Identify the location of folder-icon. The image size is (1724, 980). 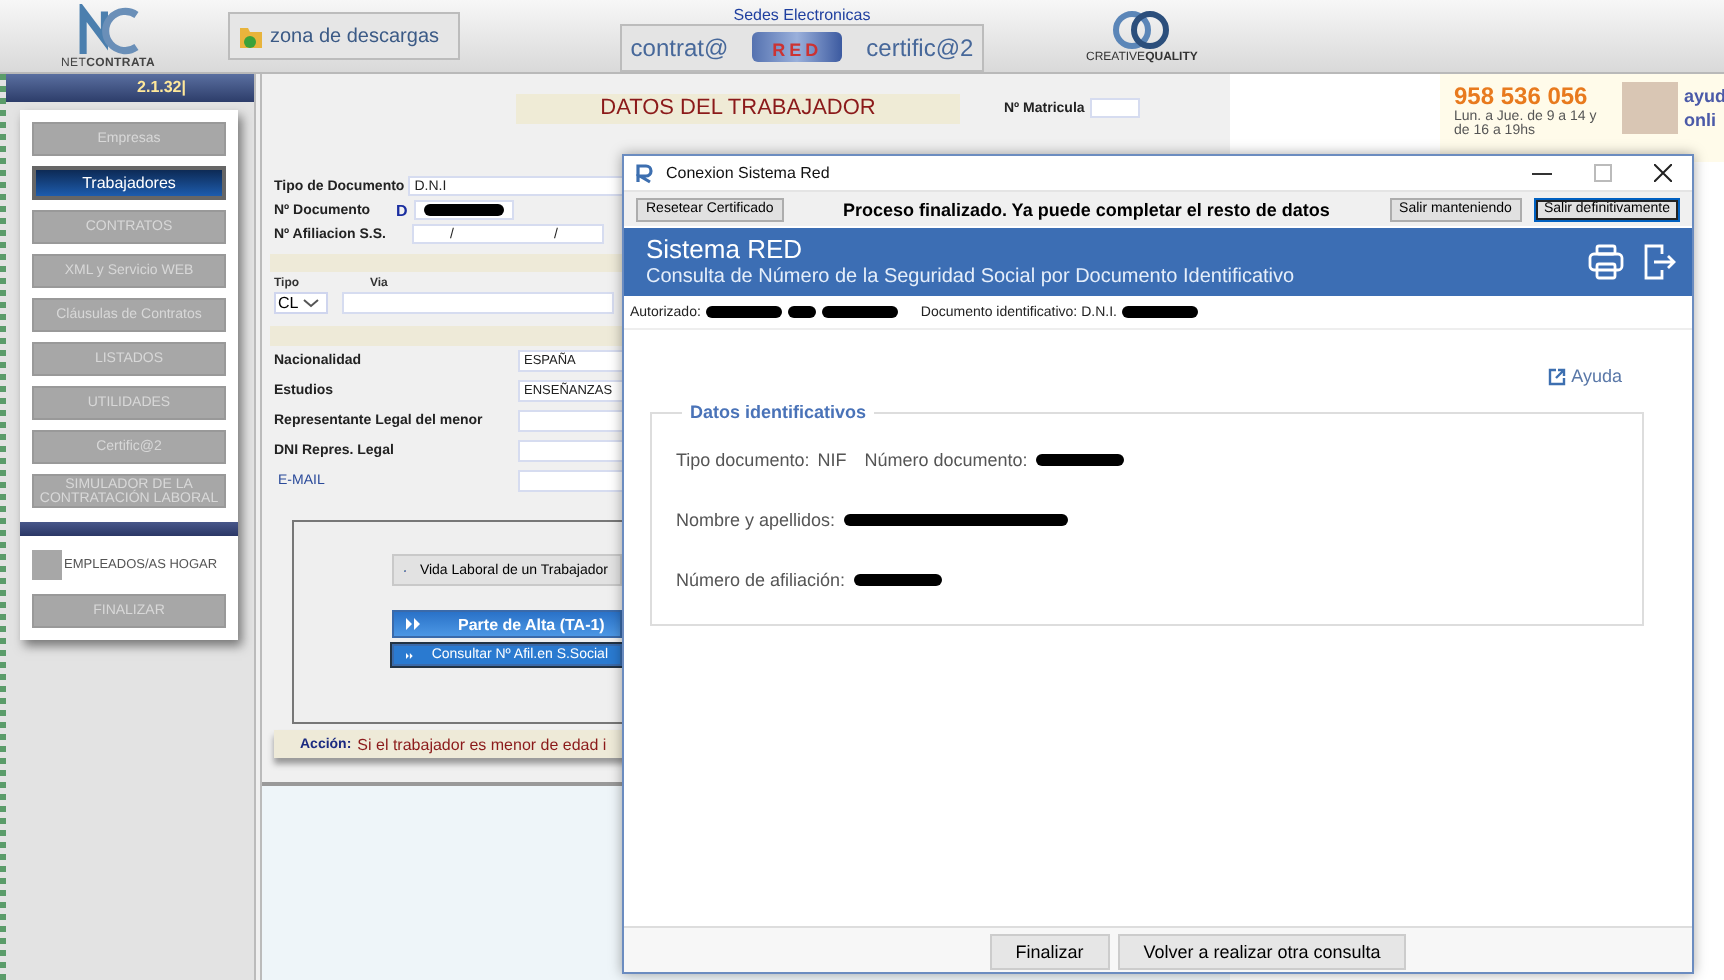
(251, 36).